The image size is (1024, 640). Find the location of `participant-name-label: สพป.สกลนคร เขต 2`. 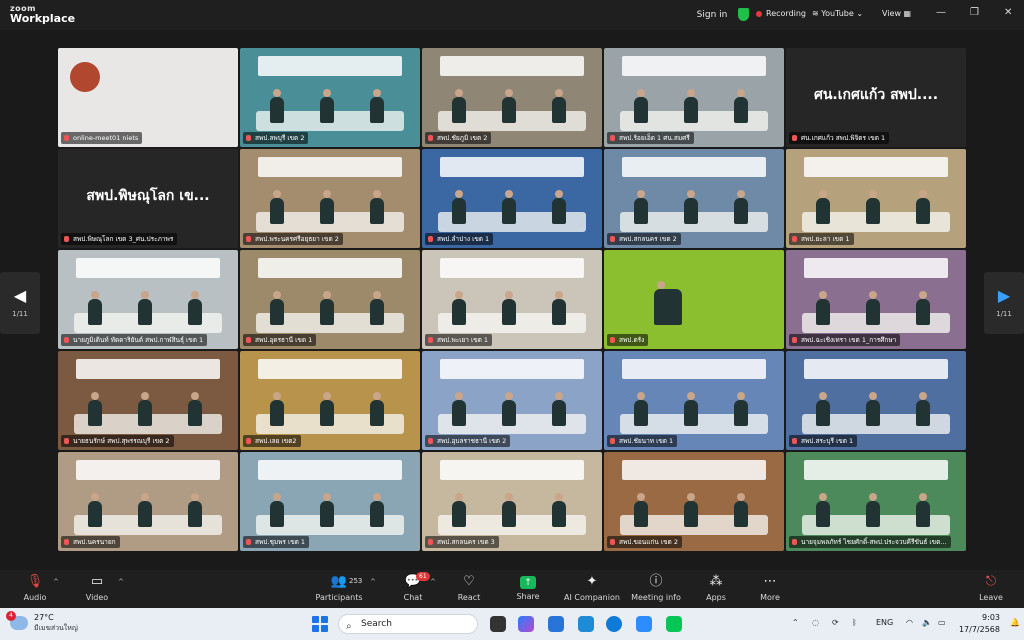

participant-name-label: สพป.สกลนคร เขต 2 is located at coordinates (644, 239).